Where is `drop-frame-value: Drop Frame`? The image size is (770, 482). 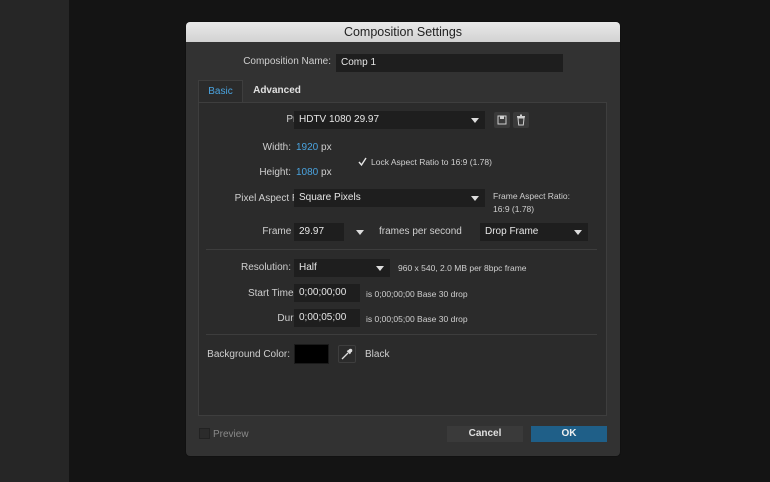 drop-frame-value: Drop Frame is located at coordinates (512, 231).